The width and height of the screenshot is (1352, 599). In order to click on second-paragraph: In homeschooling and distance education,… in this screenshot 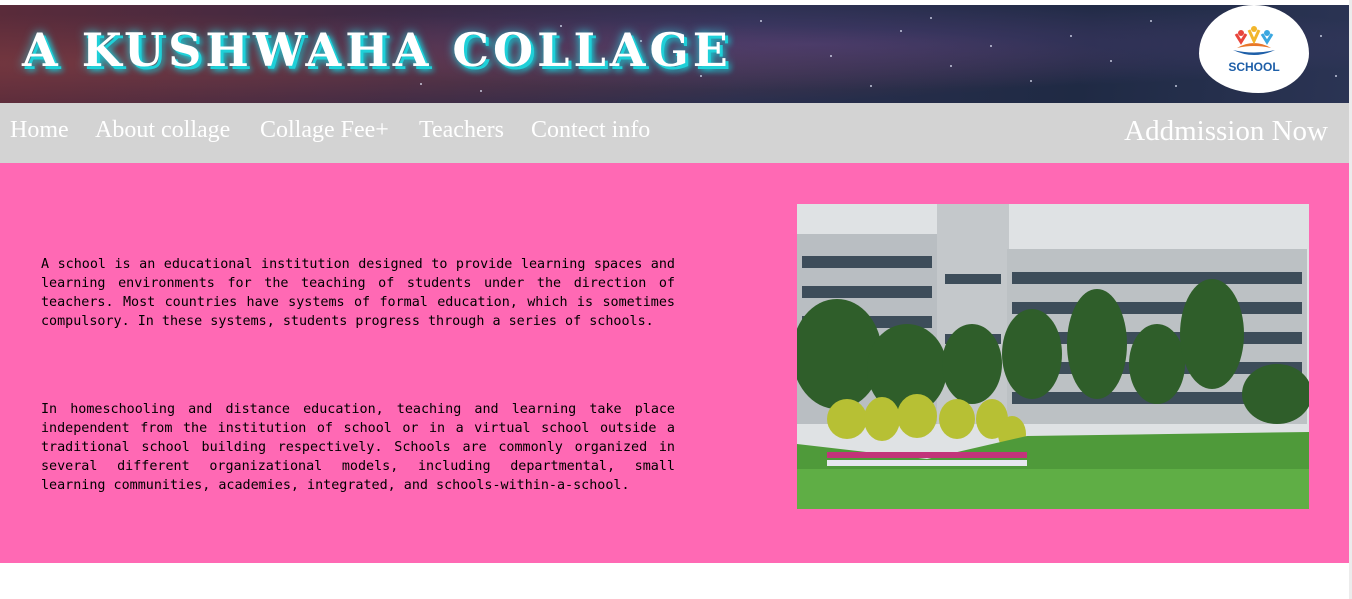, I will do `click(358, 447)`.